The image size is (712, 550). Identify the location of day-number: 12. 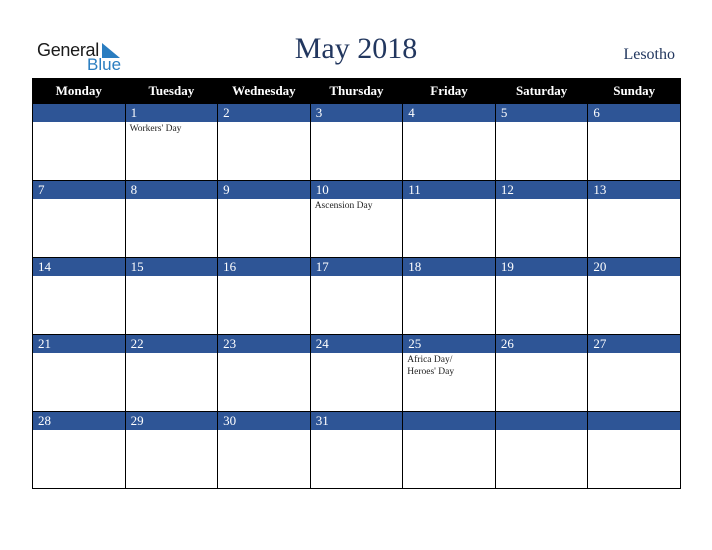
(541, 190).